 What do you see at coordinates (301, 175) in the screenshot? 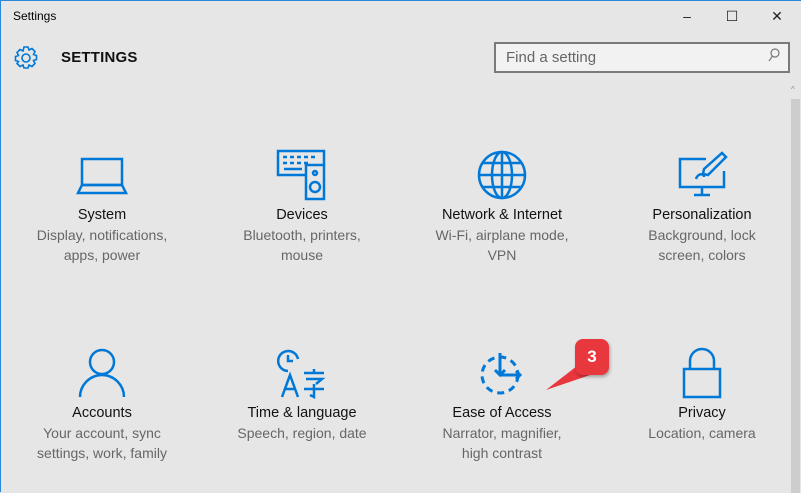
I see `devices-icon` at bounding box center [301, 175].